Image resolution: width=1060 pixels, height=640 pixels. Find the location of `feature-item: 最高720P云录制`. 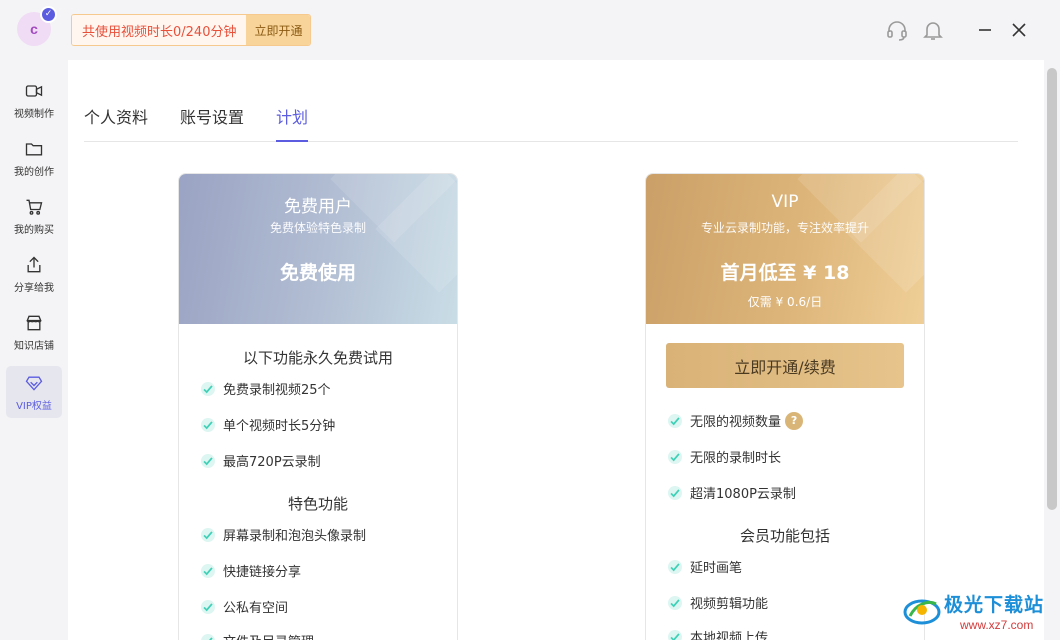

feature-item: 最高720P云录制 is located at coordinates (261, 460).